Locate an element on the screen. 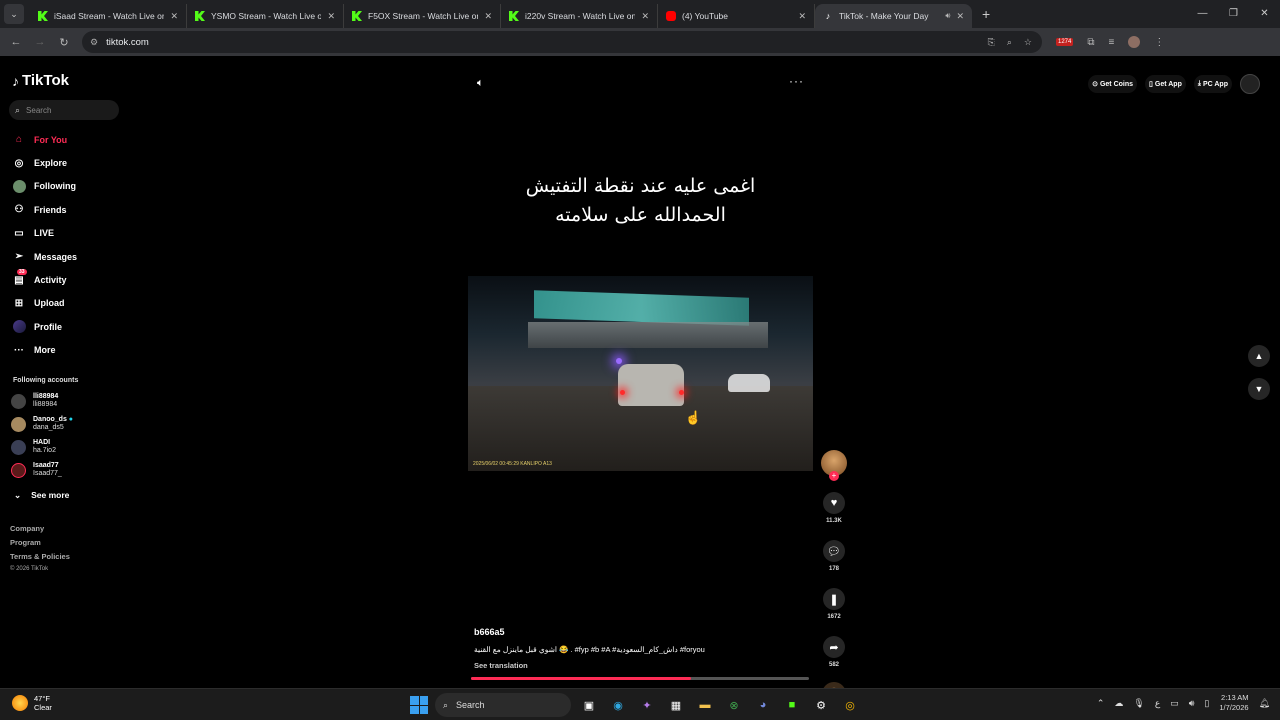 The image size is (1280, 720). following-account: lli88984 lli88984 is located at coordinates (66, 401).